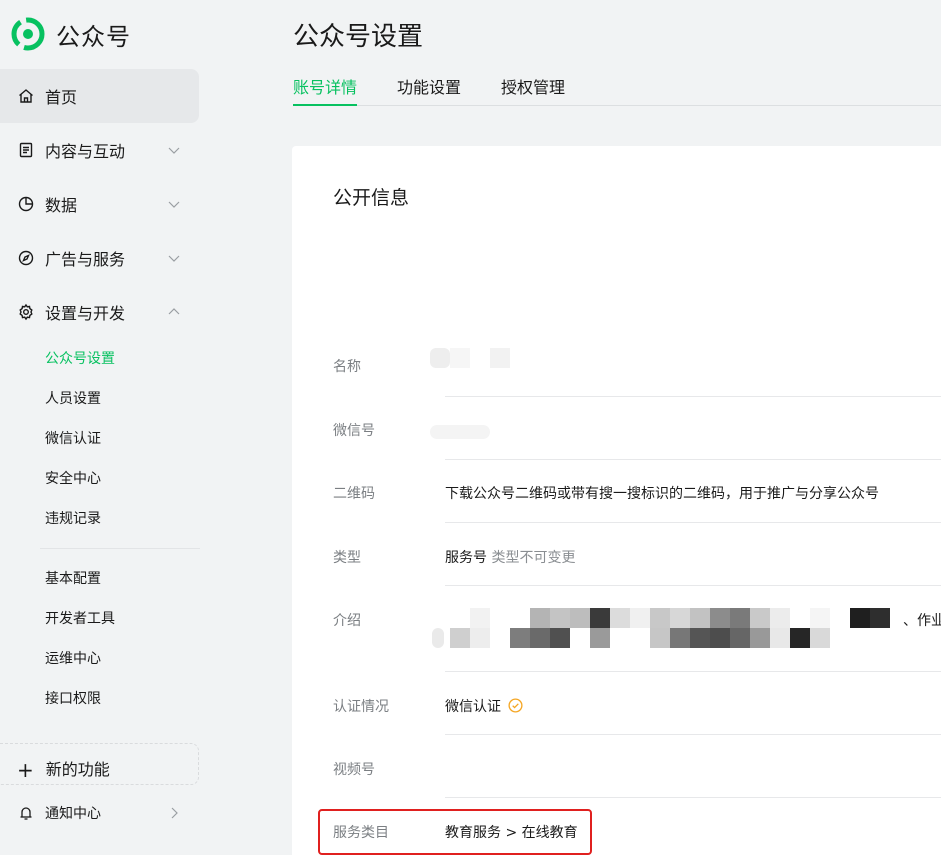 The height and width of the screenshot is (855, 941). What do you see at coordinates (361, 833) in the screenshot?
I see `row-label: 服务类目` at bounding box center [361, 833].